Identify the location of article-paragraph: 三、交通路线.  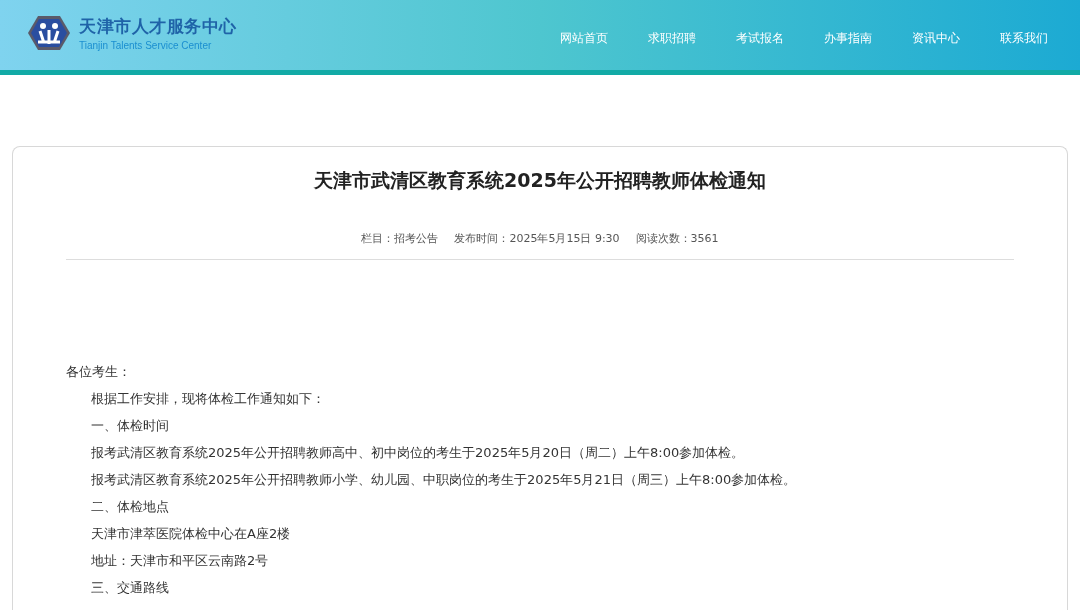
(130, 588).